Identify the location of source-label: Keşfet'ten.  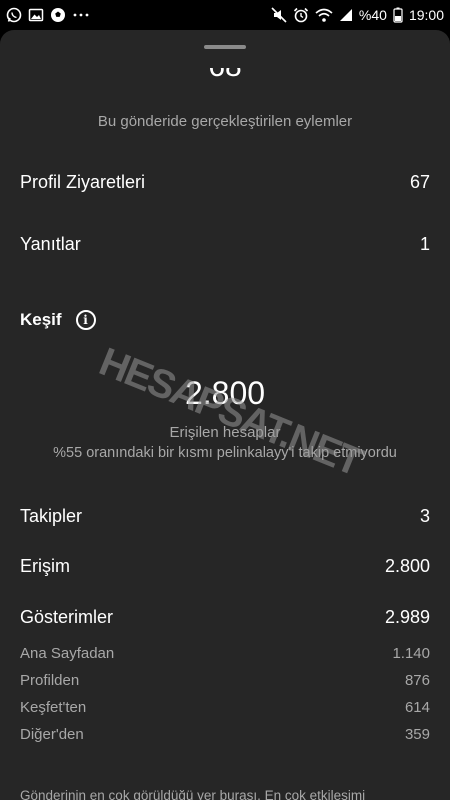
(53, 707).